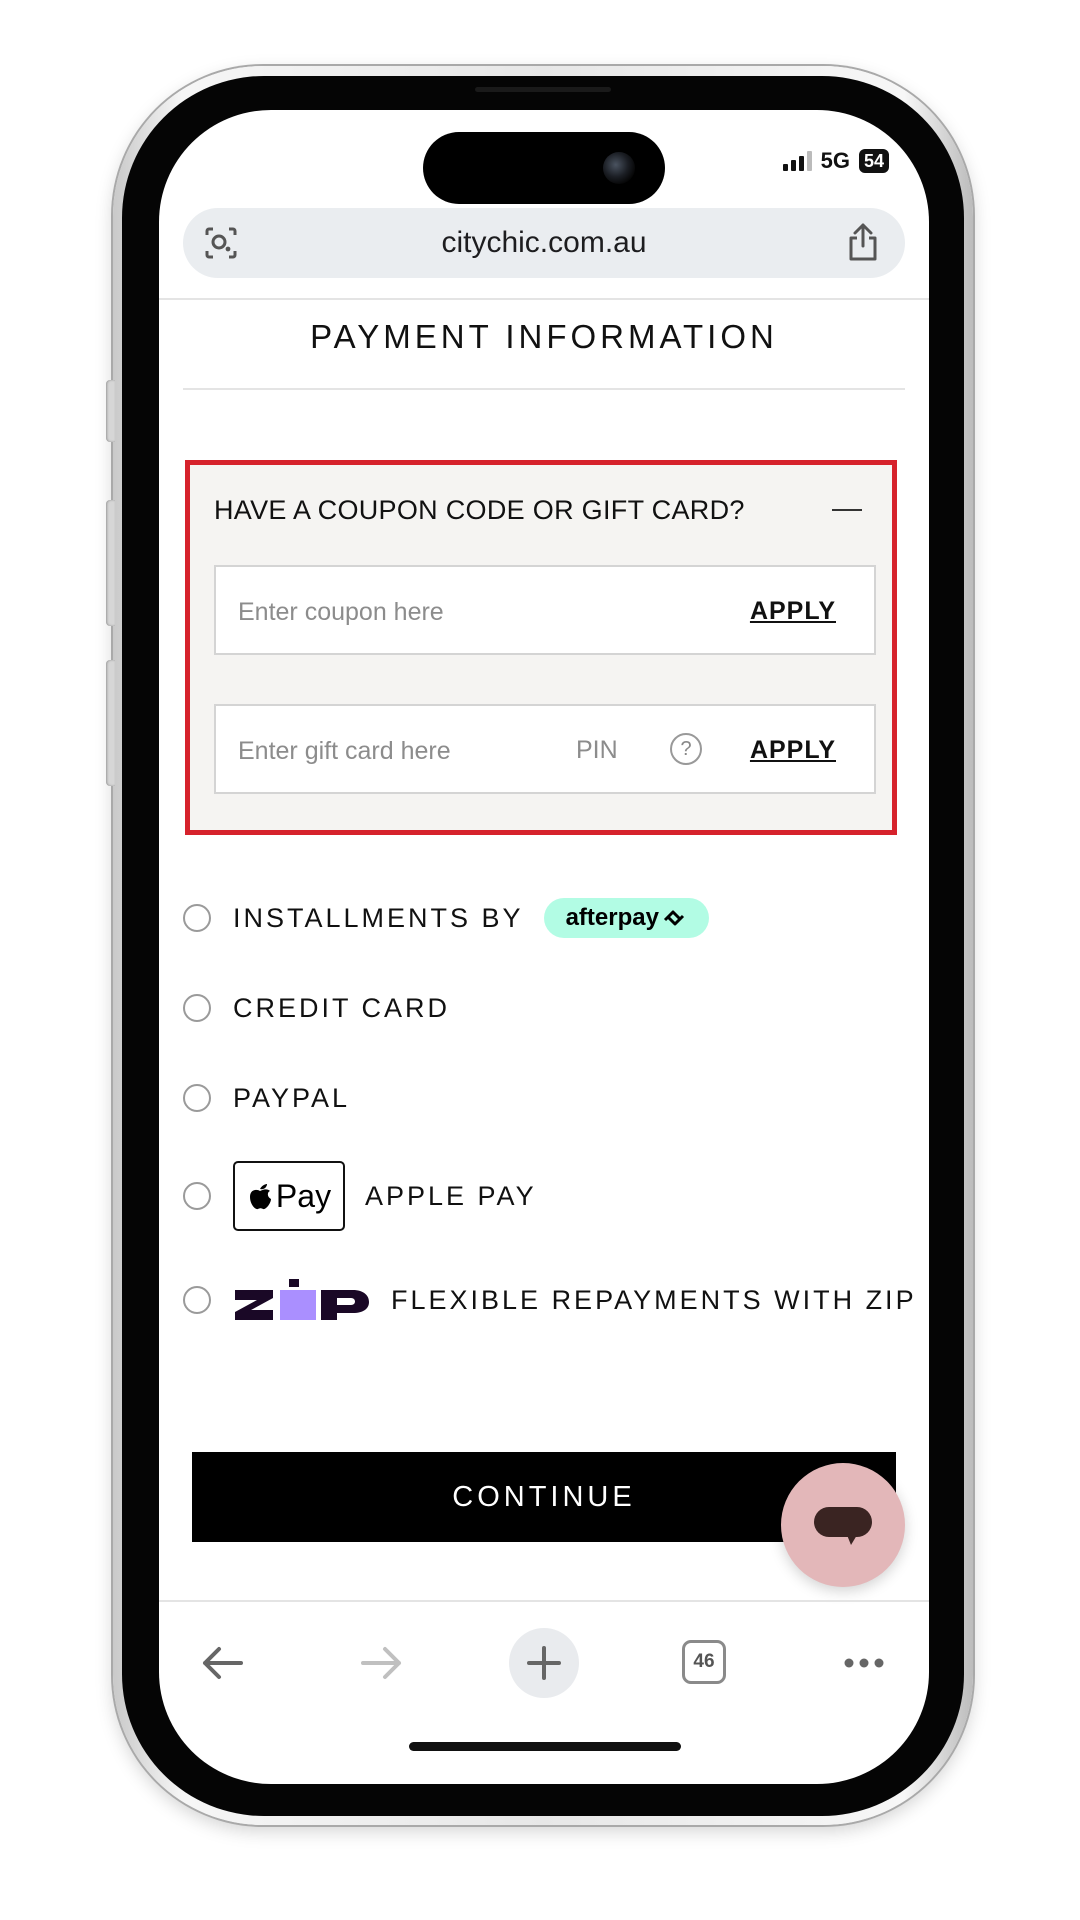  I want to click on volume-up-button, so click(110, 563).